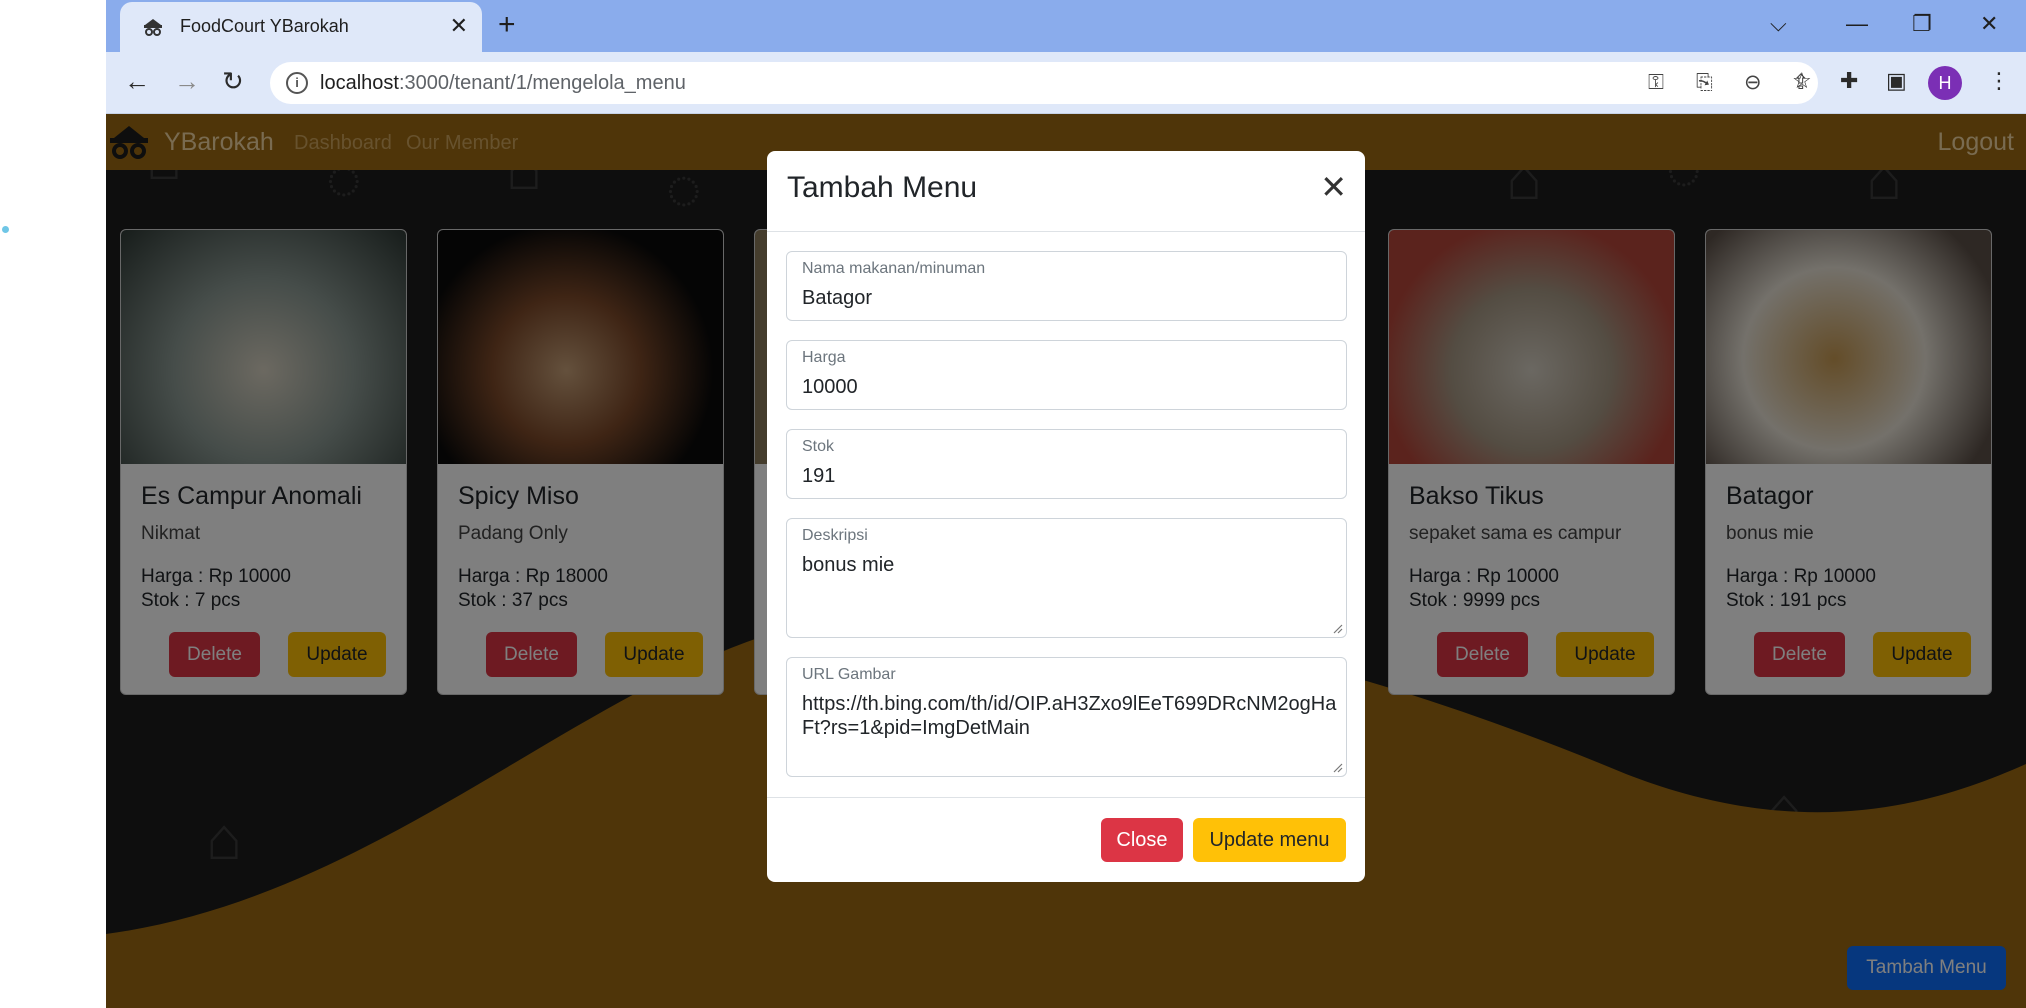 This screenshot has height=1008, width=2026. Describe the element at coordinates (1896, 81) in the screenshot. I see `side-panel-icon: ▣` at that location.